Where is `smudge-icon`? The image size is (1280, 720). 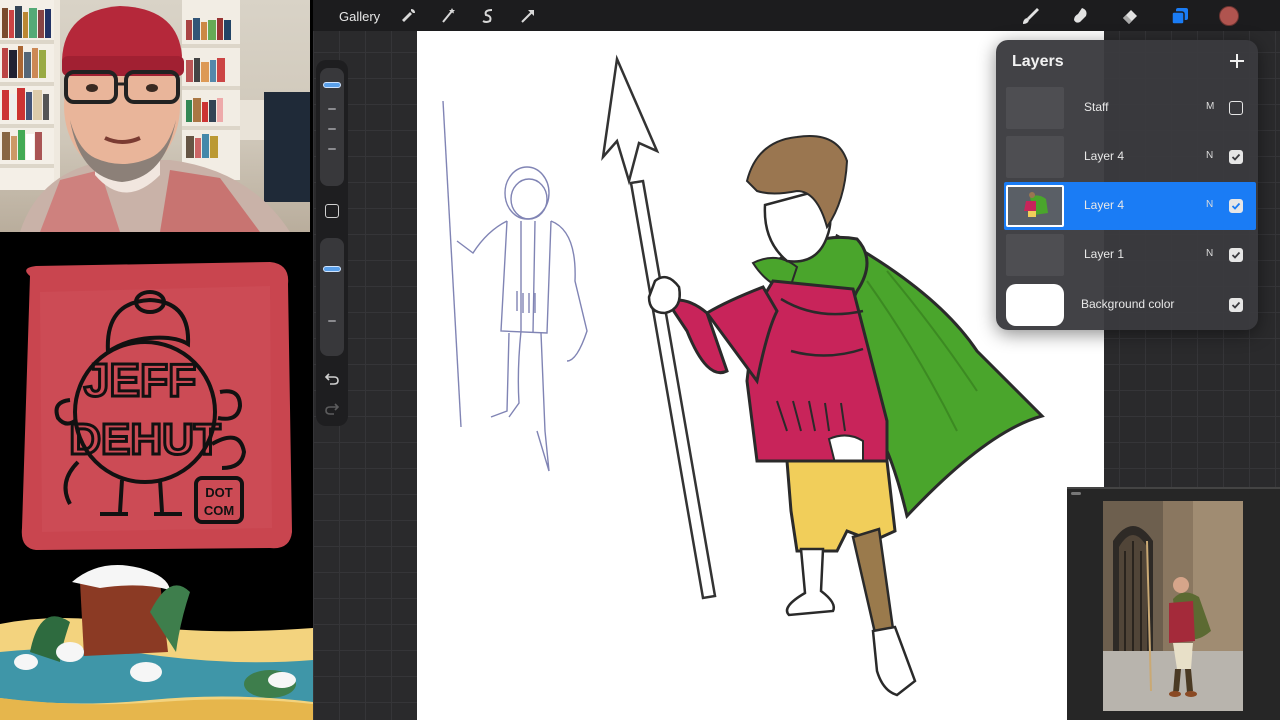
smudge-icon is located at coordinates (1080, 16).